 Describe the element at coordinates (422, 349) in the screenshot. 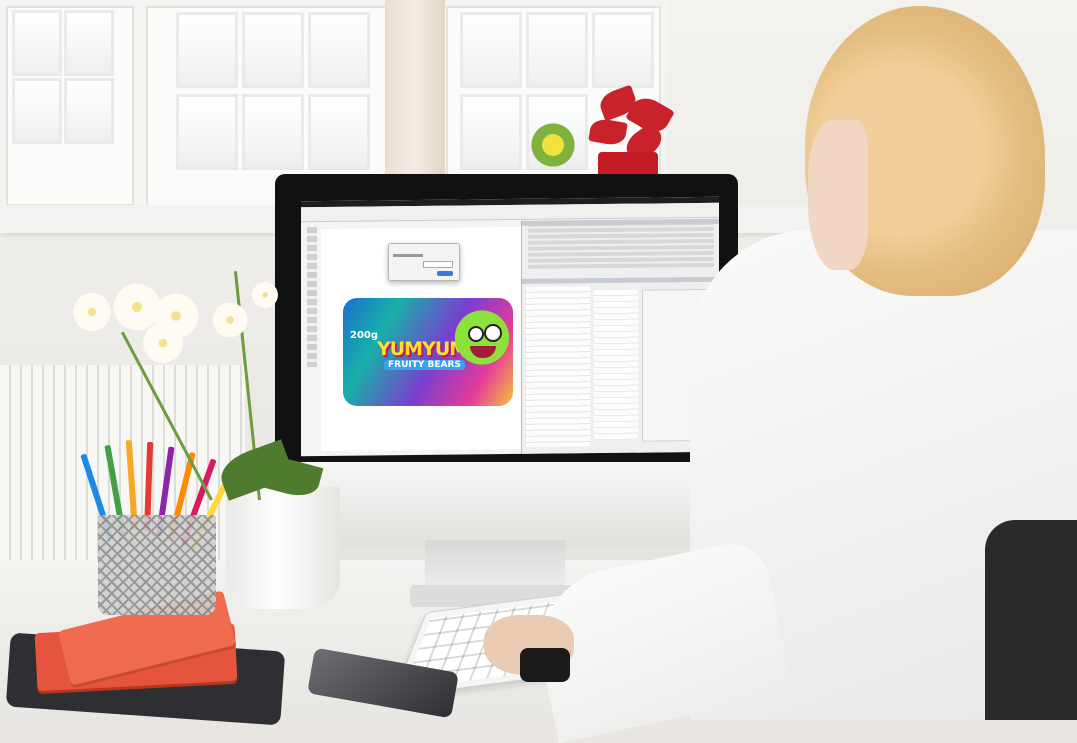

I see `label-brand-text: YUMYUM` at that location.